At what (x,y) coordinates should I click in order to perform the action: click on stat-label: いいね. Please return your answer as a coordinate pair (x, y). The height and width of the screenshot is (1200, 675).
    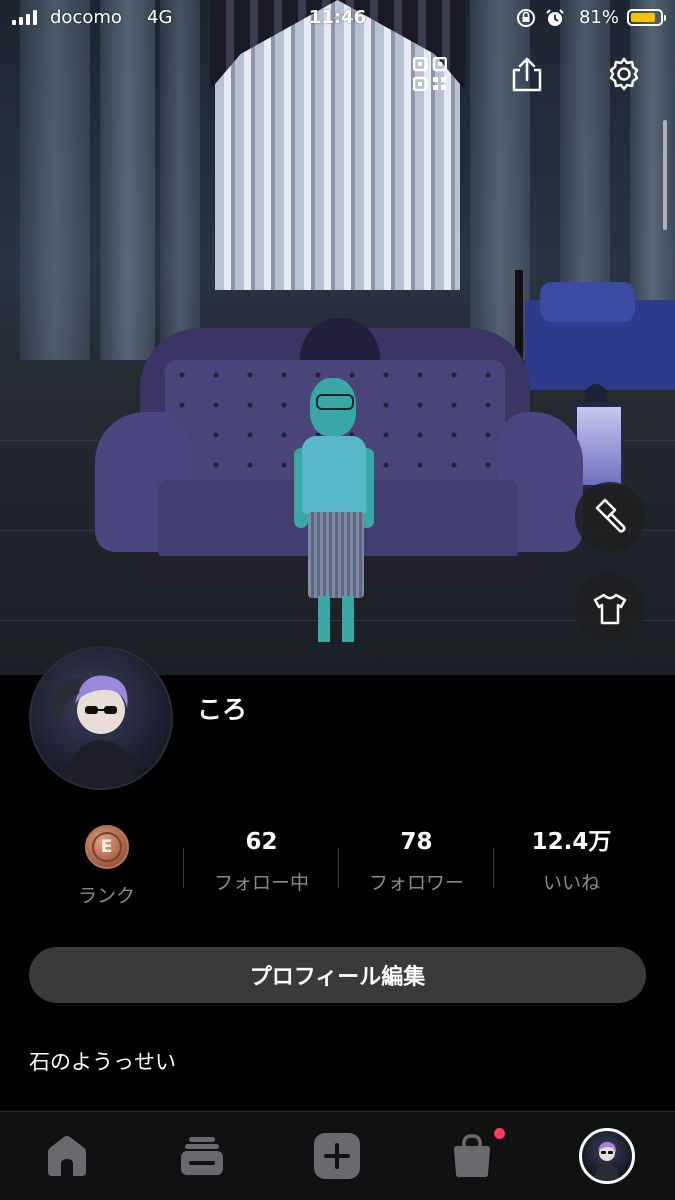
    Looking at the image, I should click on (571, 883).